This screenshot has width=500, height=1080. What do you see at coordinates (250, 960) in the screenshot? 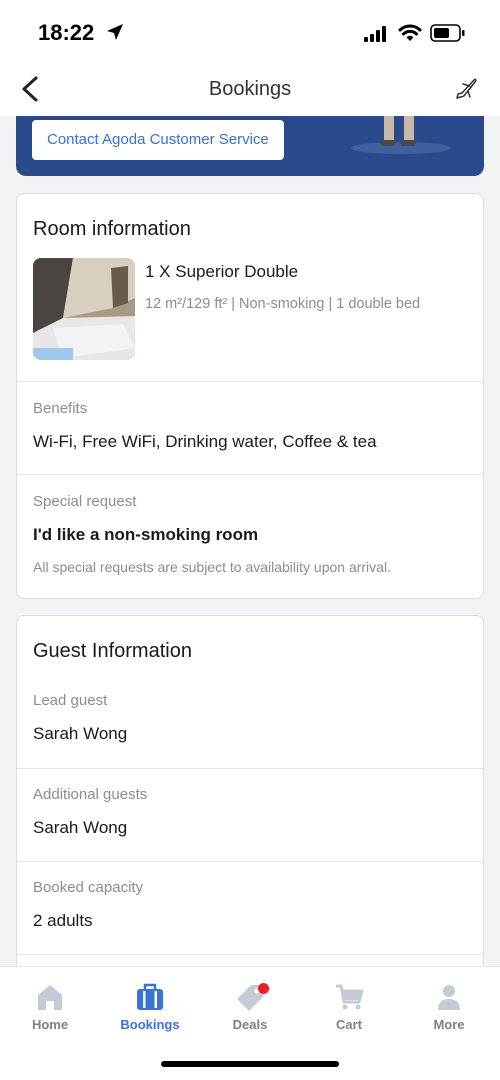
I see `next-section` at bounding box center [250, 960].